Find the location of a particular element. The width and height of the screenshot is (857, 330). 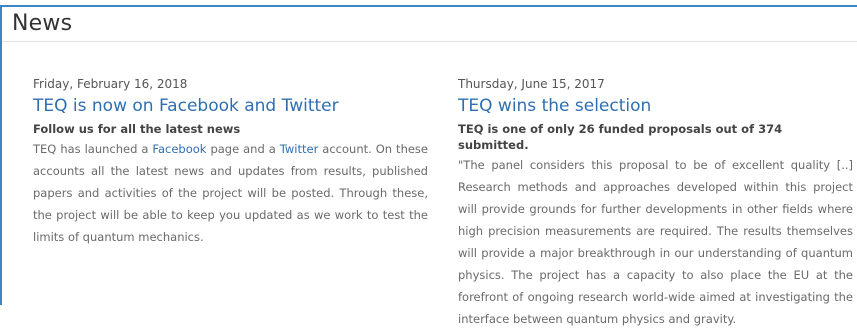

news-date: Thursday, June 15, 2017 is located at coordinates (531, 84).